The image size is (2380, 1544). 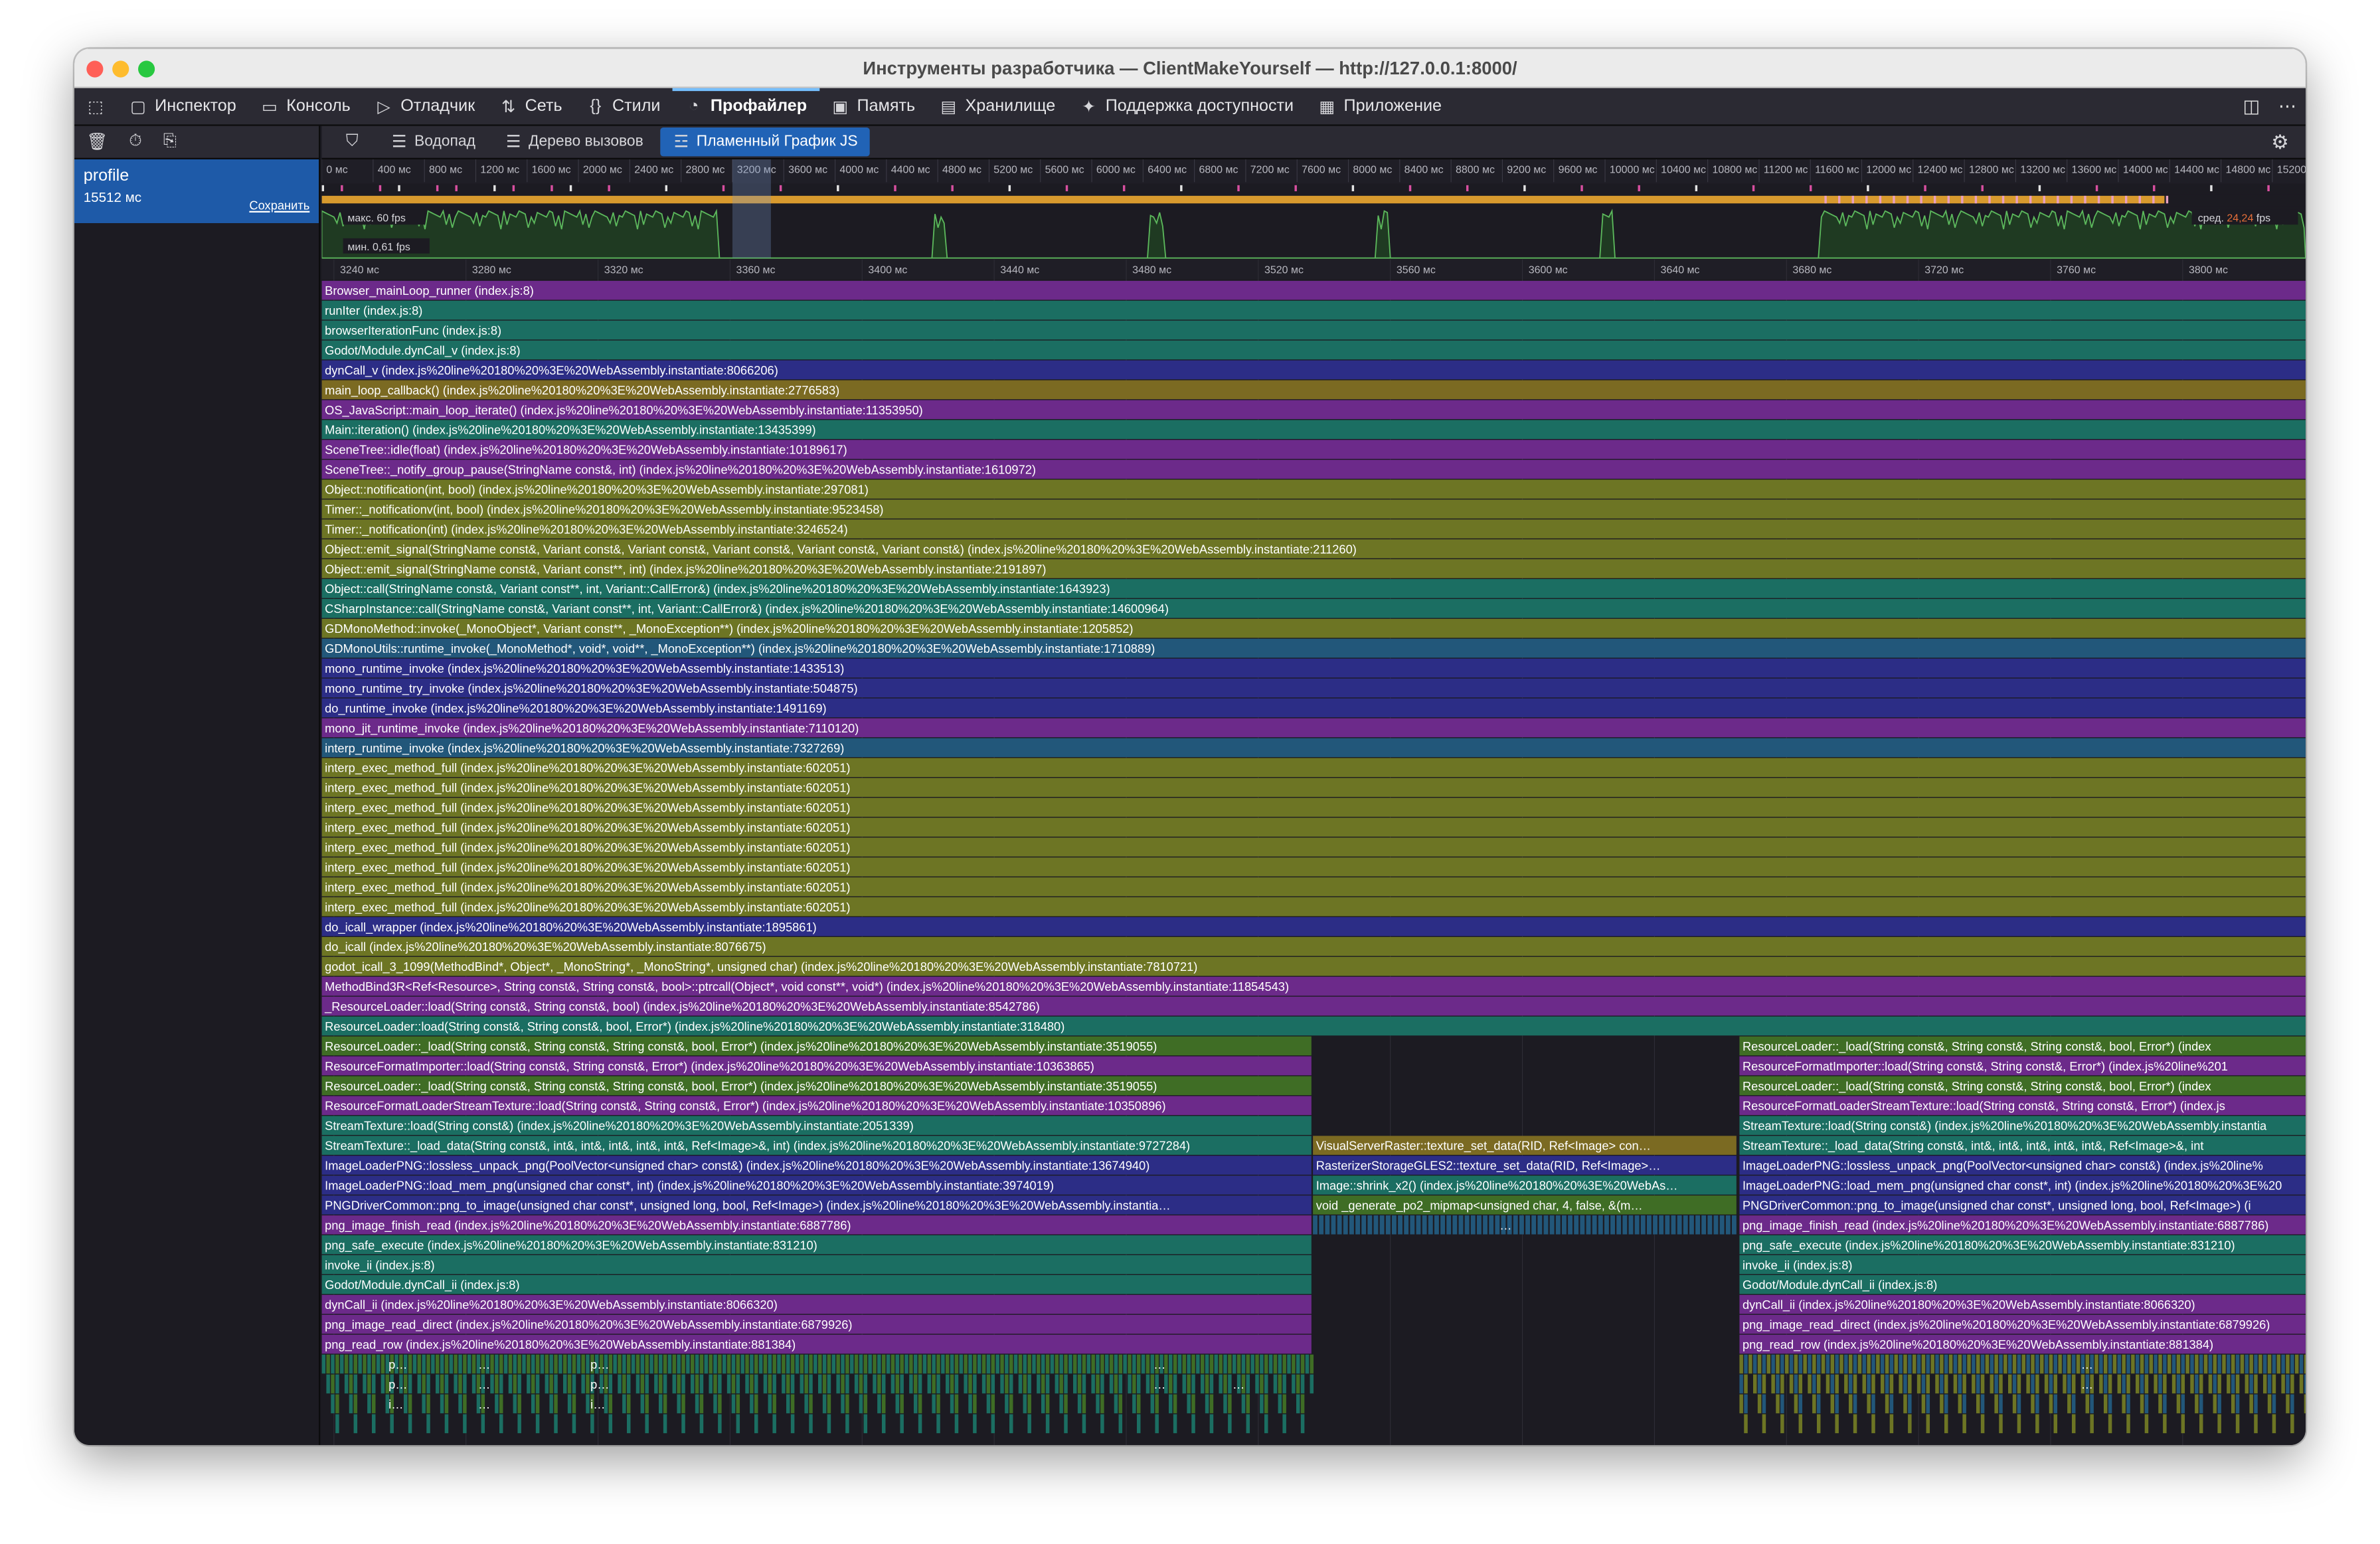 I want to click on tab-application: ▦ Приложение, so click(x=1380, y=106).